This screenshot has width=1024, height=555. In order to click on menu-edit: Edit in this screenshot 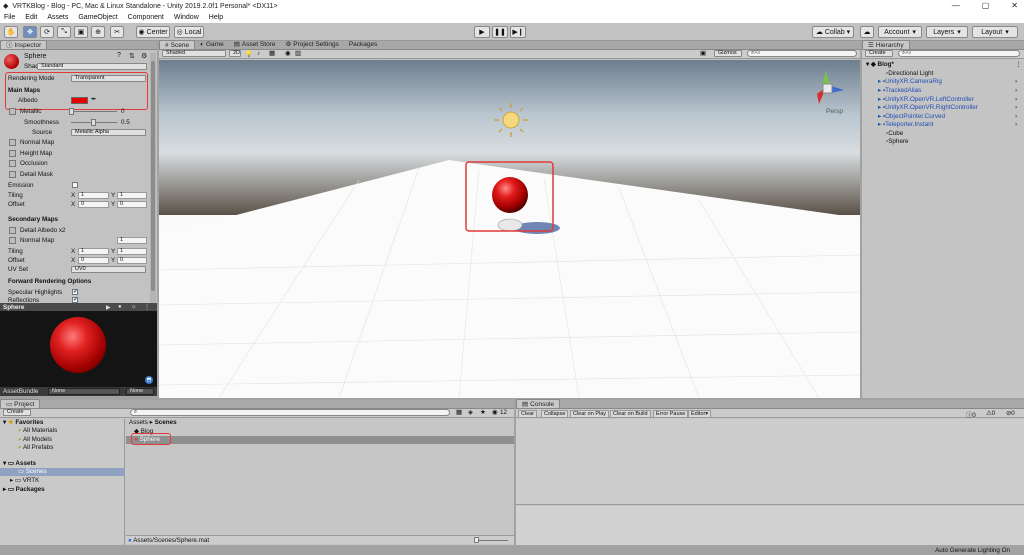, I will do `click(31, 17)`.